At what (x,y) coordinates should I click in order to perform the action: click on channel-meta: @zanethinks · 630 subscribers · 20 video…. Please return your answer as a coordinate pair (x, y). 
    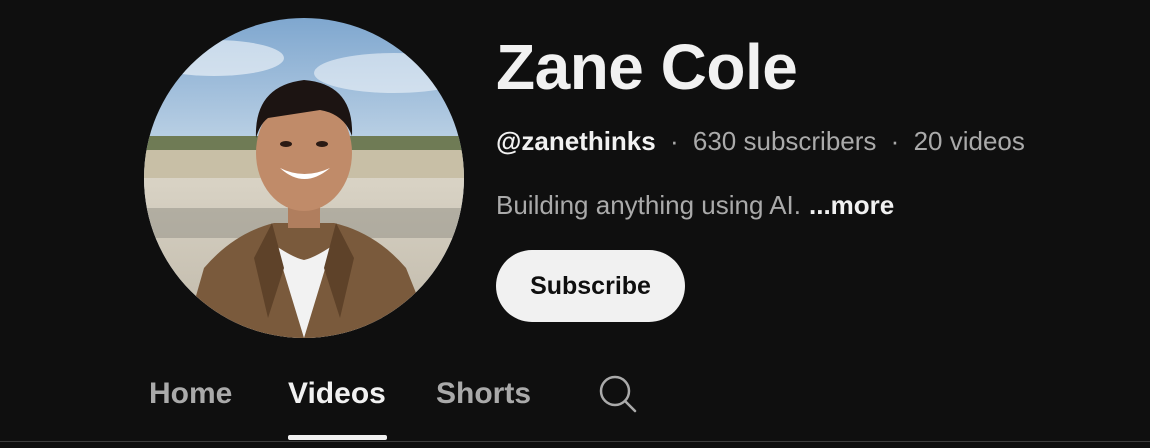
    Looking at the image, I should click on (760, 141).